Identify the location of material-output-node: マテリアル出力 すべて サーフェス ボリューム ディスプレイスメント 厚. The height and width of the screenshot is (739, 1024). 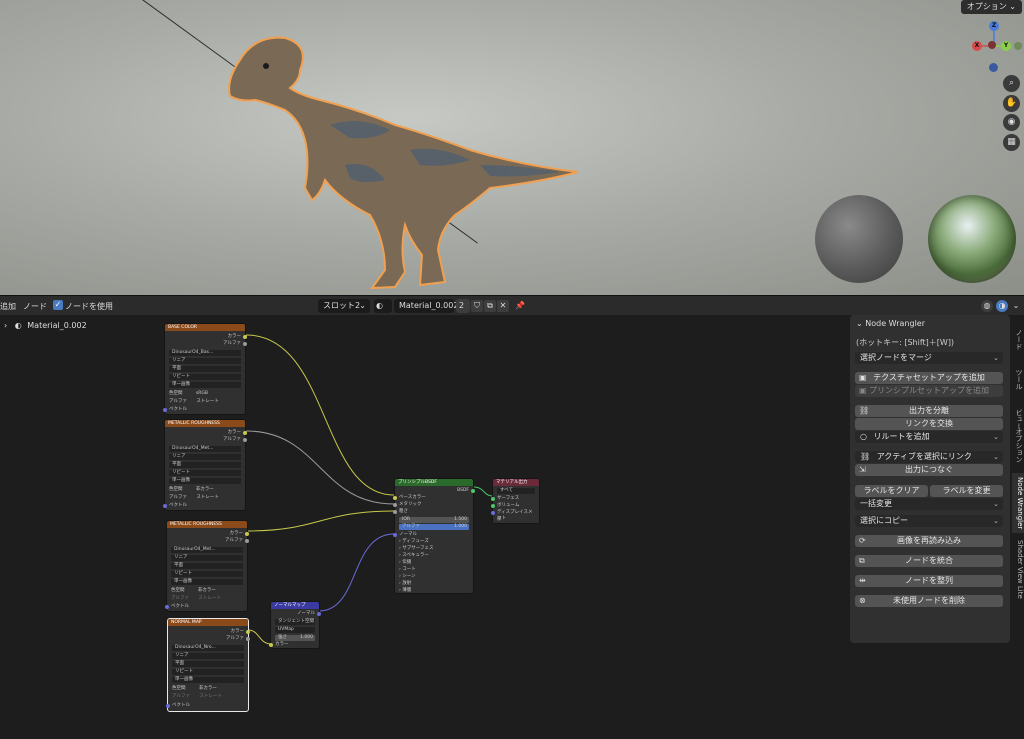
(515, 501).